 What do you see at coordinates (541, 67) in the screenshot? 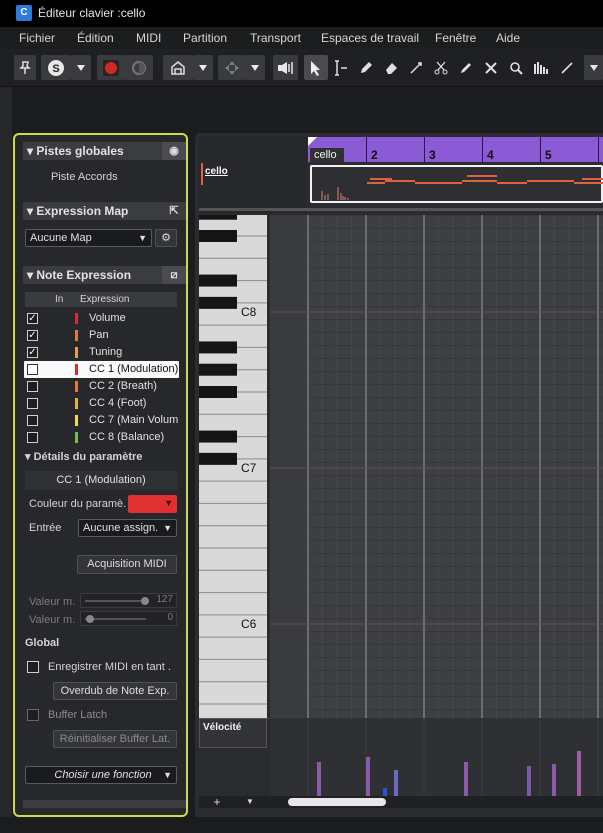
I see `comp-icon` at bounding box center [541, 67].